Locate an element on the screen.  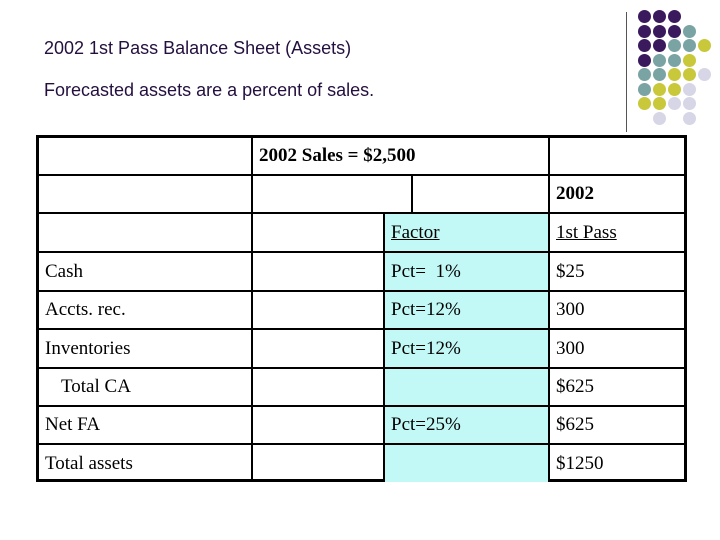
decorative-divider is located at coordinates (626, 72).